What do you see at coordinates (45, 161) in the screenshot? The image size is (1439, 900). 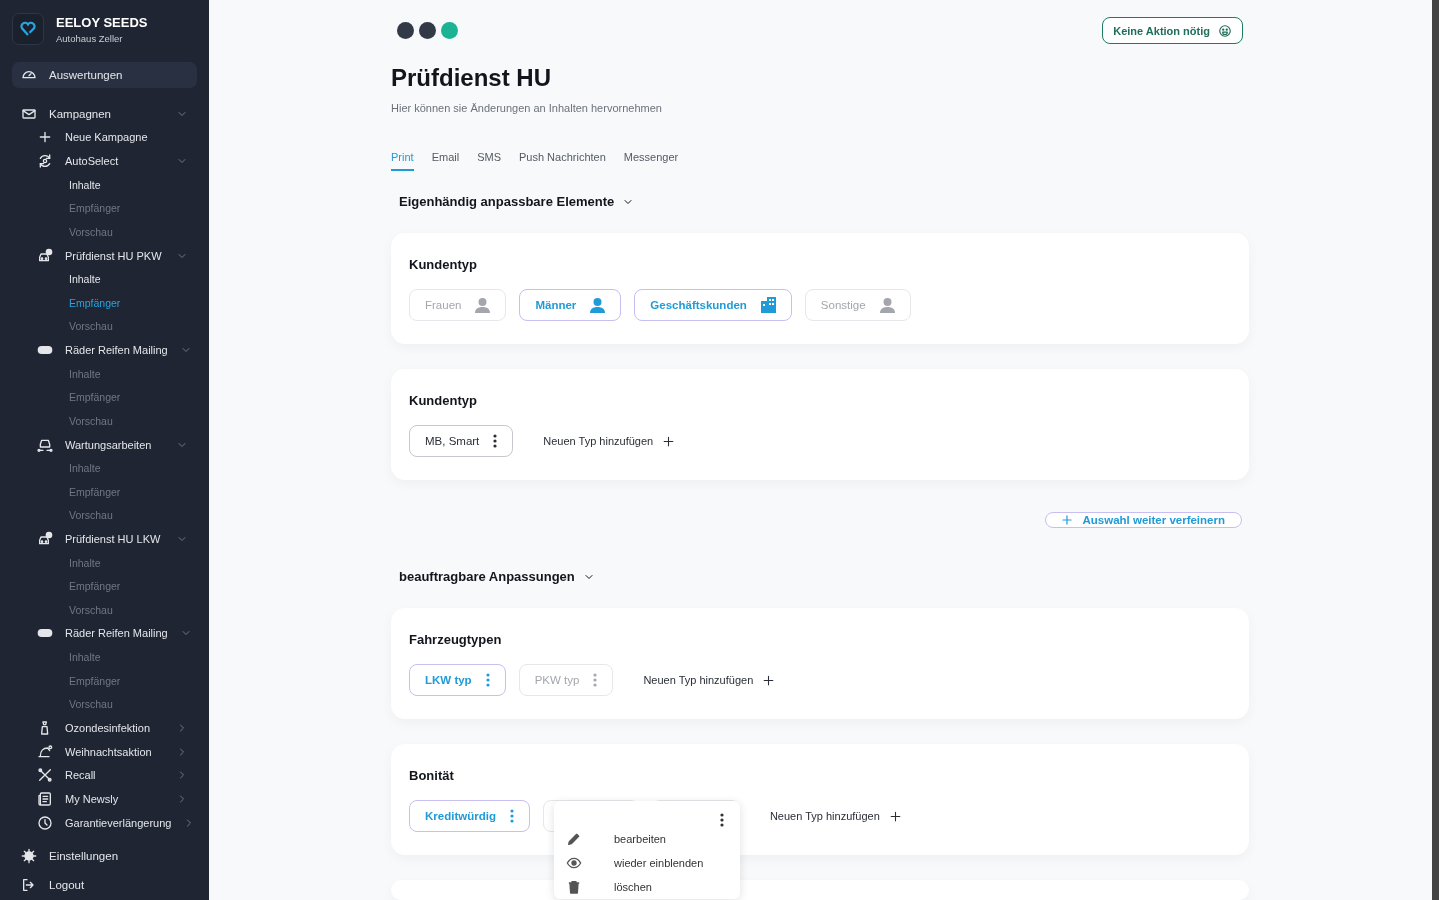 I see `circular-arrows-icon` at bounding box center [45, 161].